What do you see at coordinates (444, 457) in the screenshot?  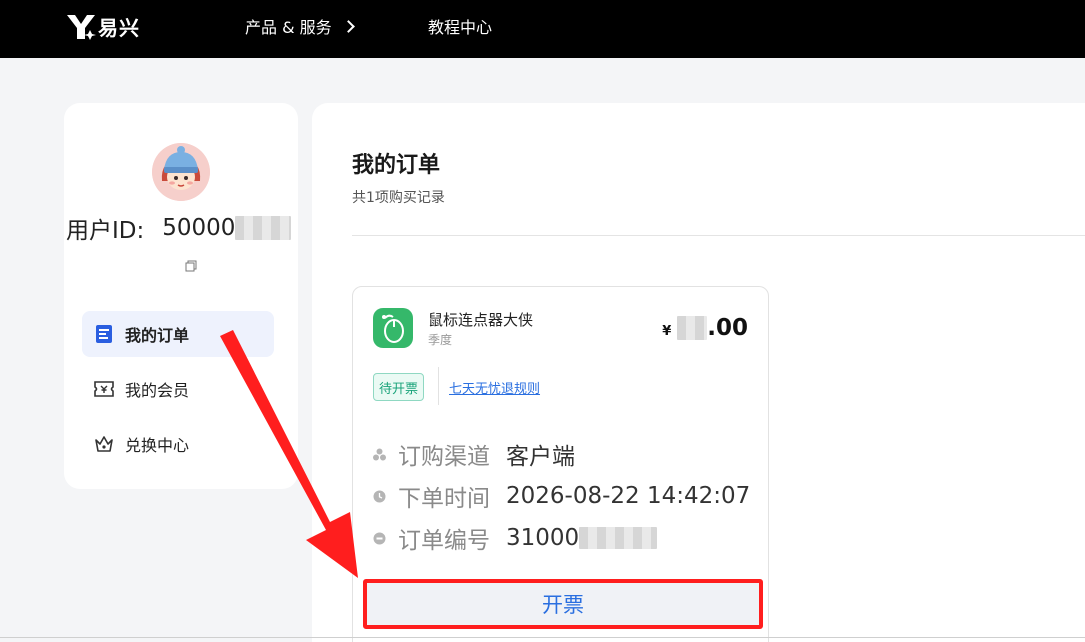 I see `info-label: 订购渠道` at bounding box center [444, 457].